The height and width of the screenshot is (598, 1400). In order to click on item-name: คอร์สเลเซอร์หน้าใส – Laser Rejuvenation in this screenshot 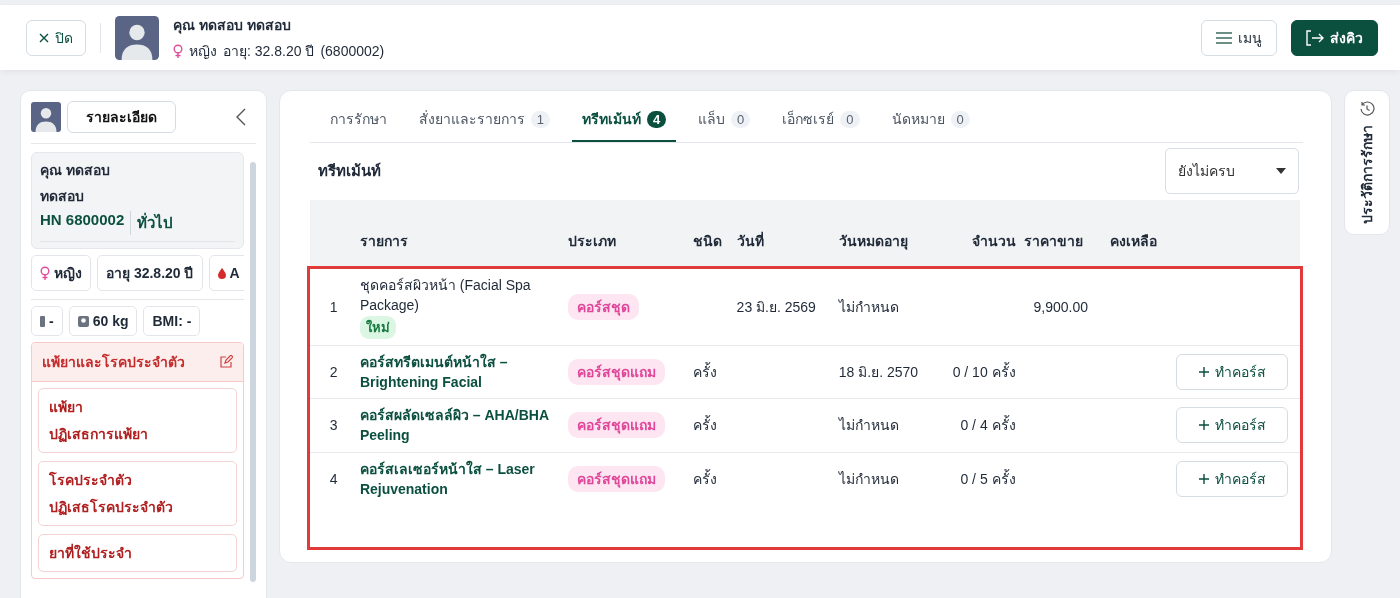, I will do `click(447, 479)`.